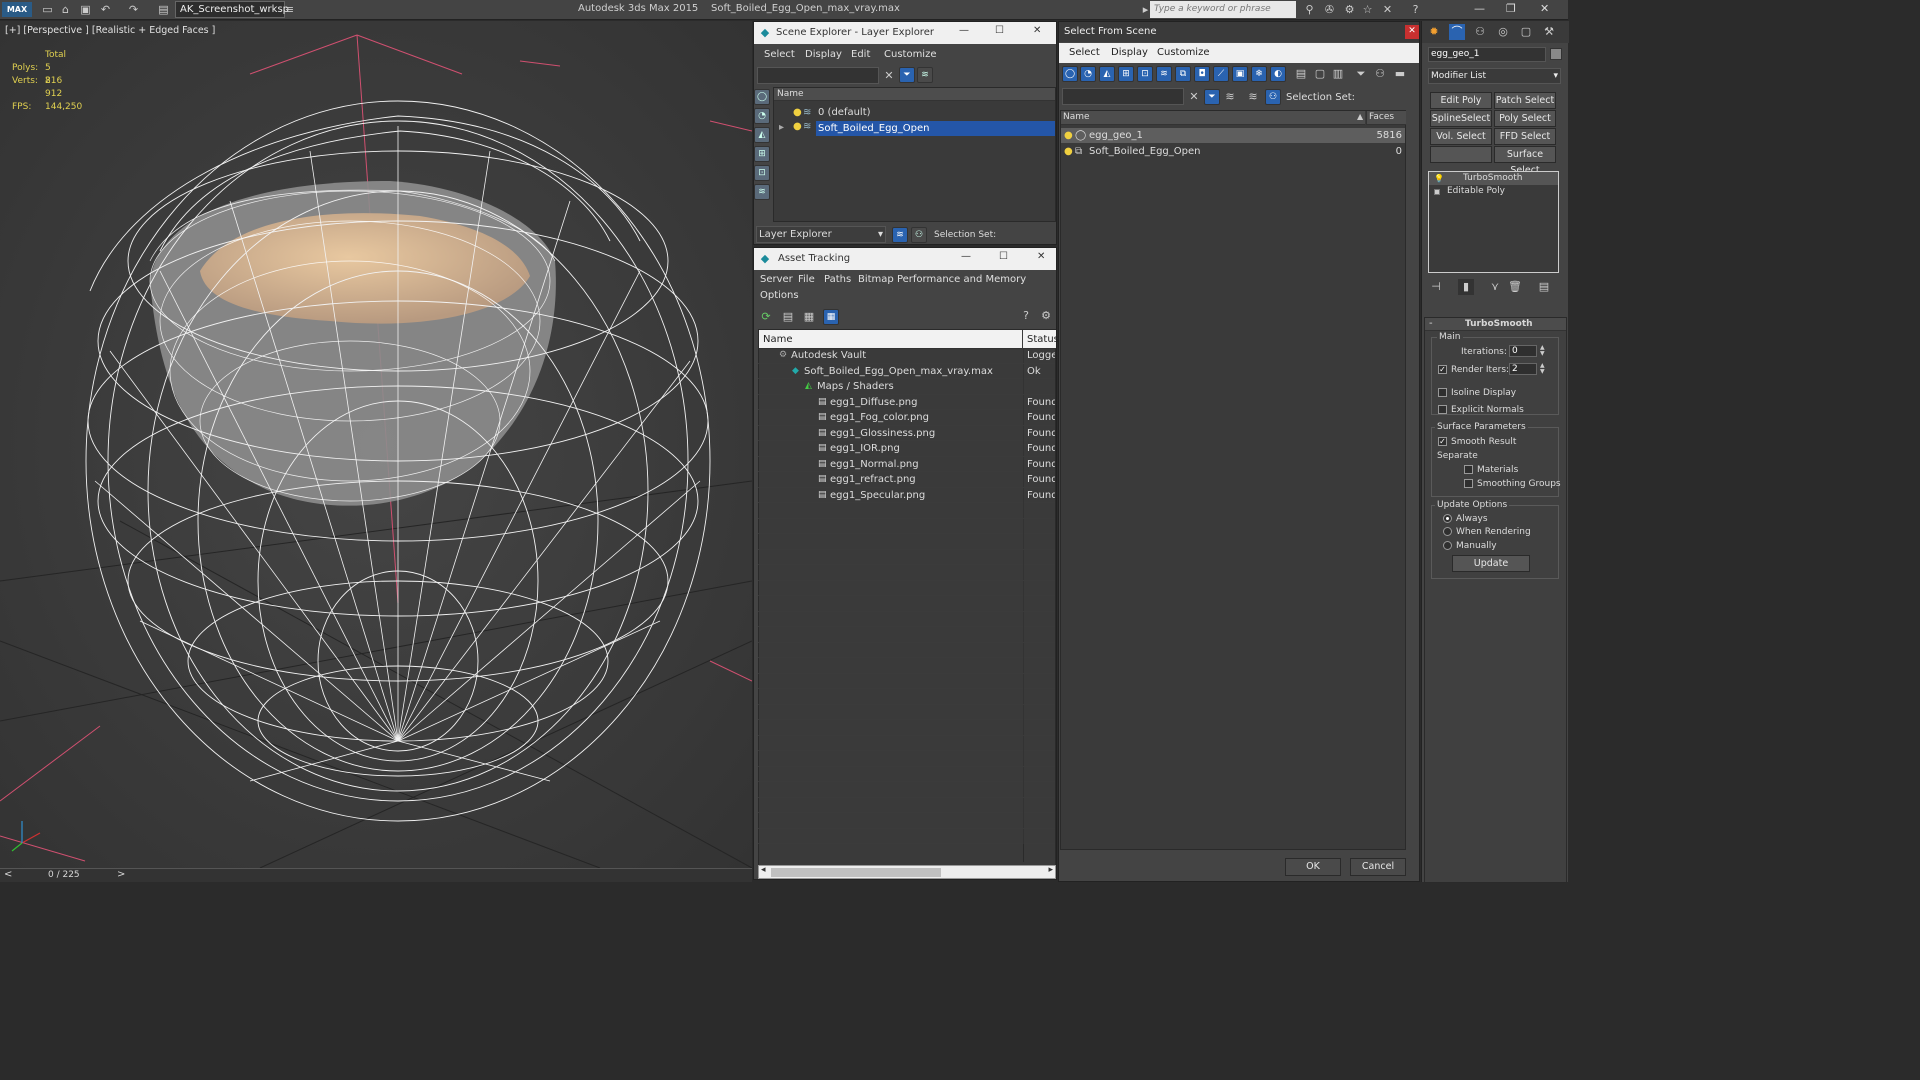 This screenshot has height=1080, width=1920. What do you see at coordinates (925, 75) in the screenshot?
I see `layers-options-icon: ≋` at bounding box center [925, 75].